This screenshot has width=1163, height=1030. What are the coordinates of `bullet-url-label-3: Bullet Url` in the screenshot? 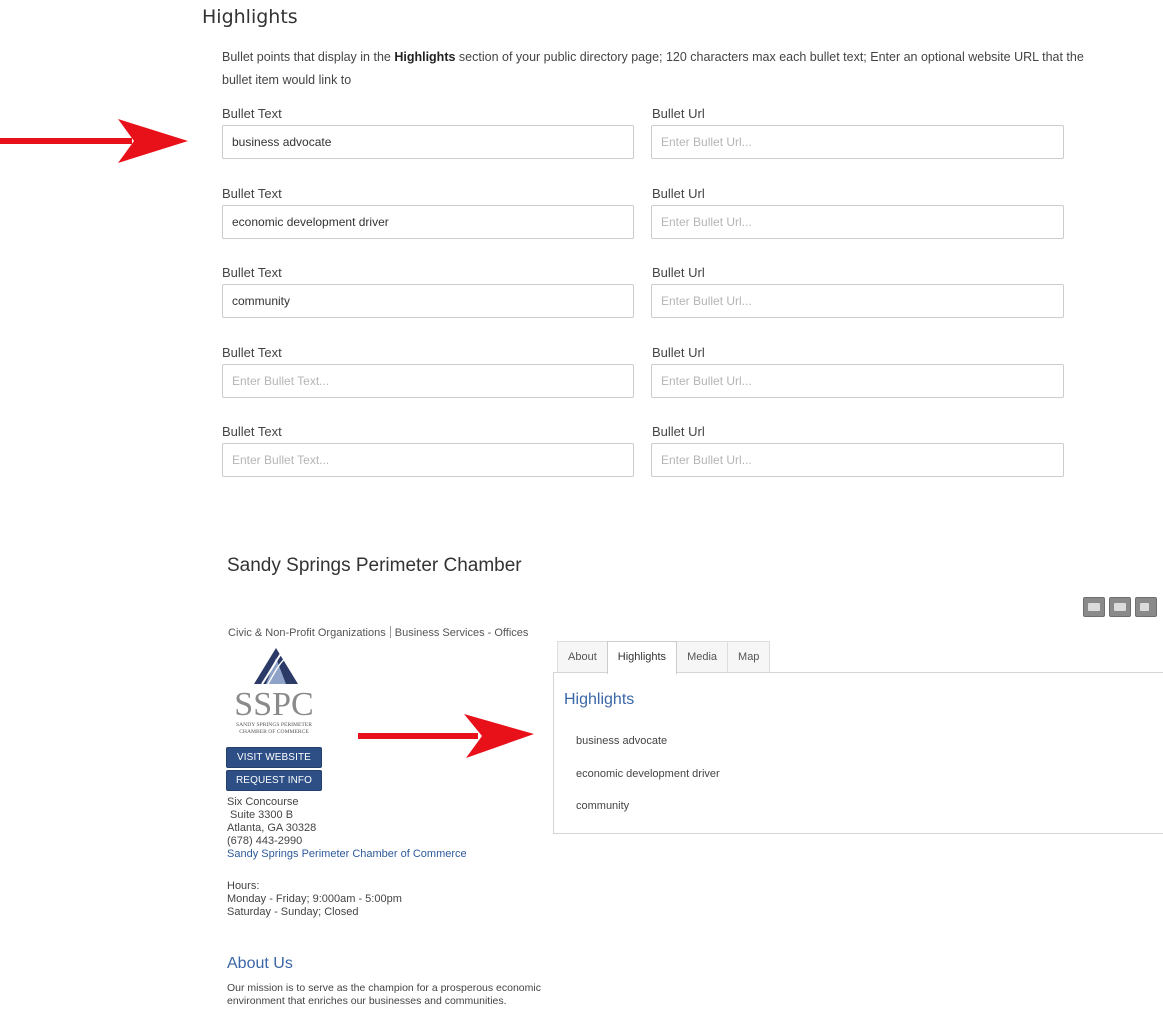 It's located at (678, 272).